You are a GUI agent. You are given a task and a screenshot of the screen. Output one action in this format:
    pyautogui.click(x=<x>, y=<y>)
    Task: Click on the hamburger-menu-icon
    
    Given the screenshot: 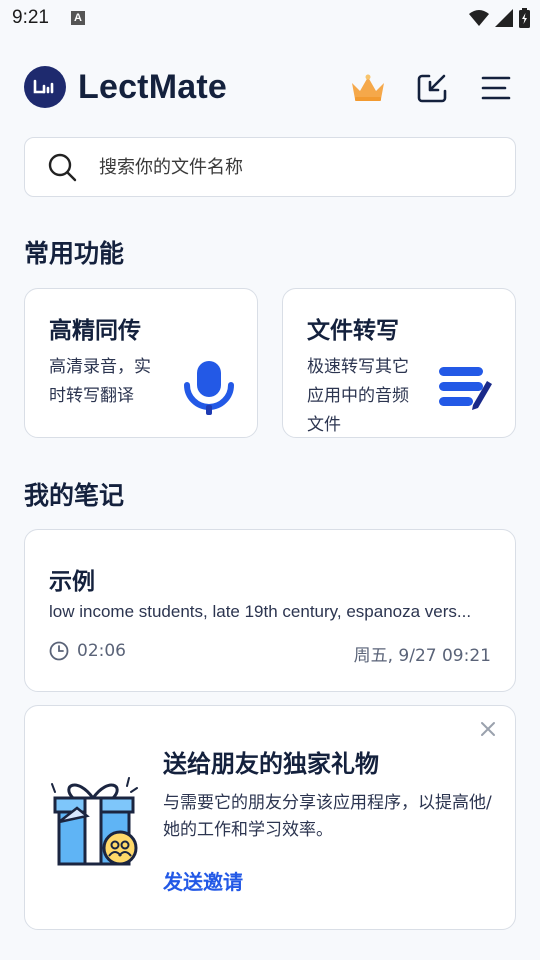 What is the action you would take?
    pyautogui.click(x=496, y=88)
    